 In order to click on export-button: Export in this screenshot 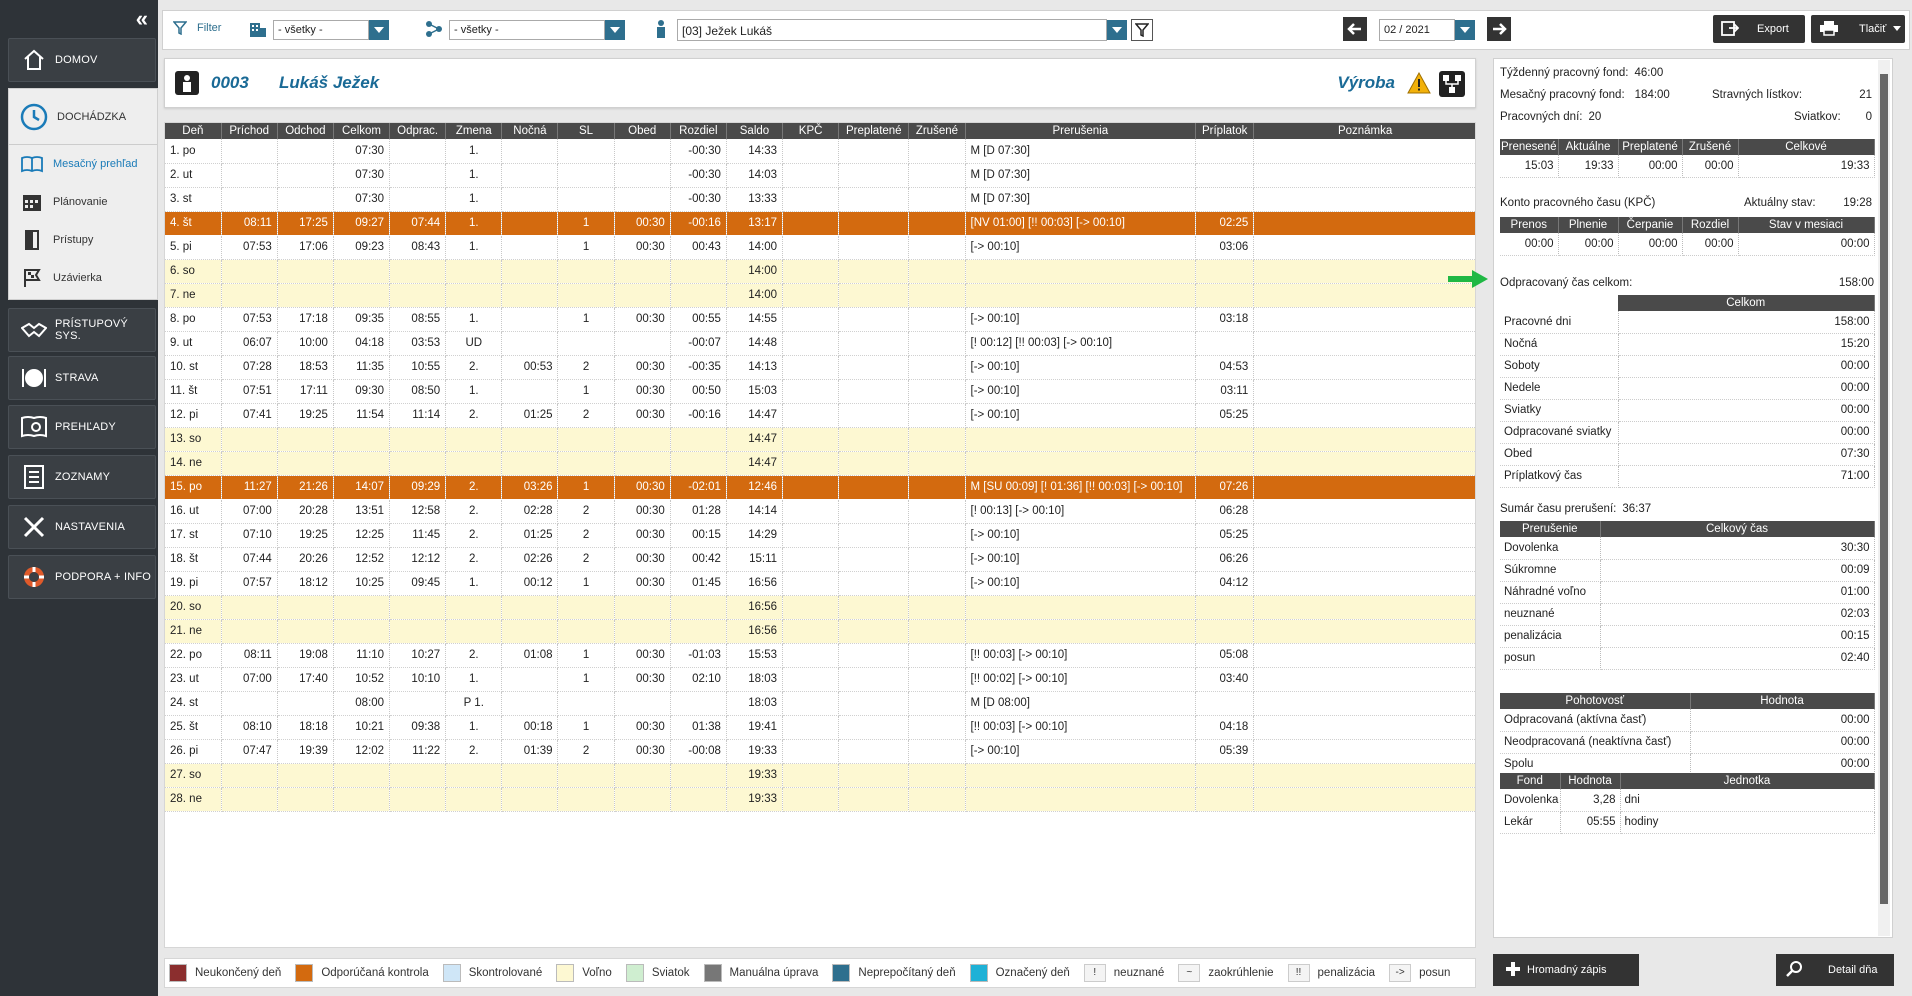, I will do `click(1759, 29)`.